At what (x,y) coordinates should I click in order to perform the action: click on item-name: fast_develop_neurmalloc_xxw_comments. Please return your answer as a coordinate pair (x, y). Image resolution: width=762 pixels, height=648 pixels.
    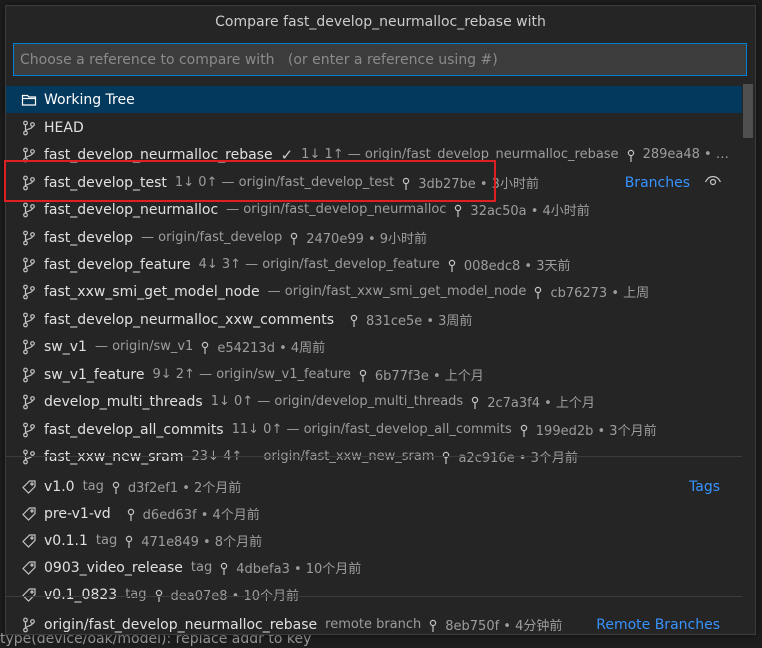
    Looking at the image, I should click on (189, 319).